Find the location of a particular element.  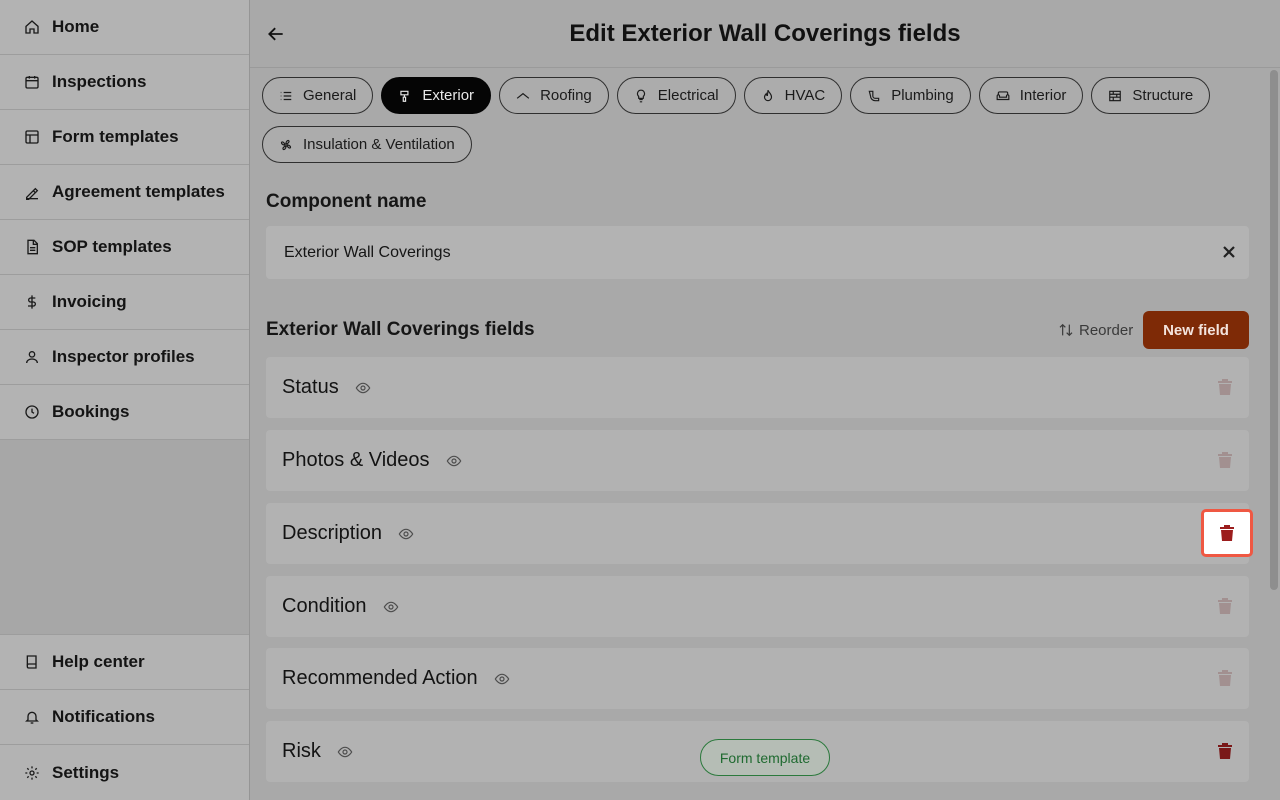

lightbulb-icon is located at coordinates (641, 96).